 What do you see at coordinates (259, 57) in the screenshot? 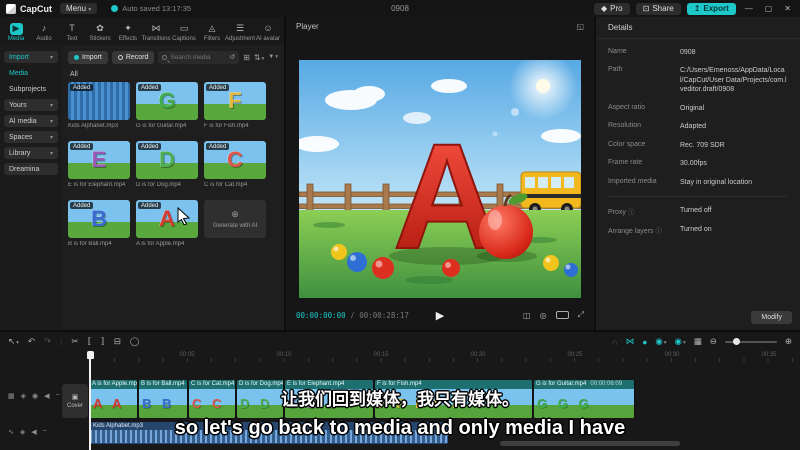
I see `sort-icon: ⇅▾` at bounding box center [259, 57].